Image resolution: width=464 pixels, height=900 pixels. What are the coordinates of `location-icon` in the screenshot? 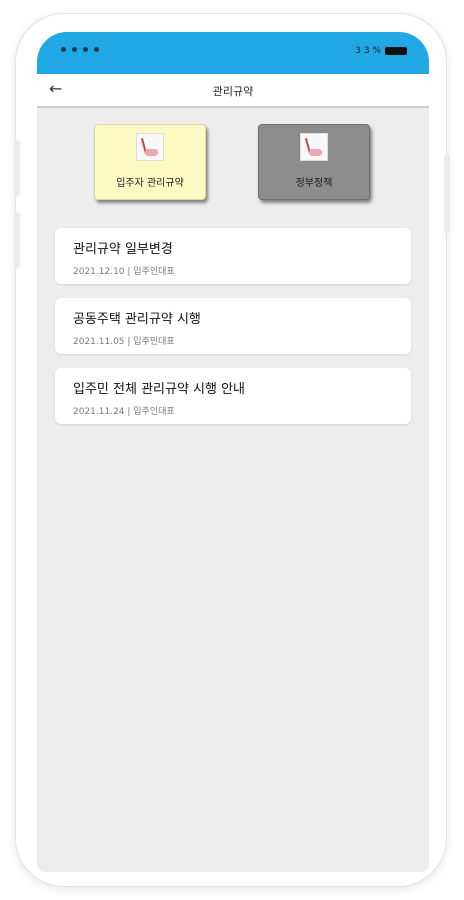 It's located at (96, 49).